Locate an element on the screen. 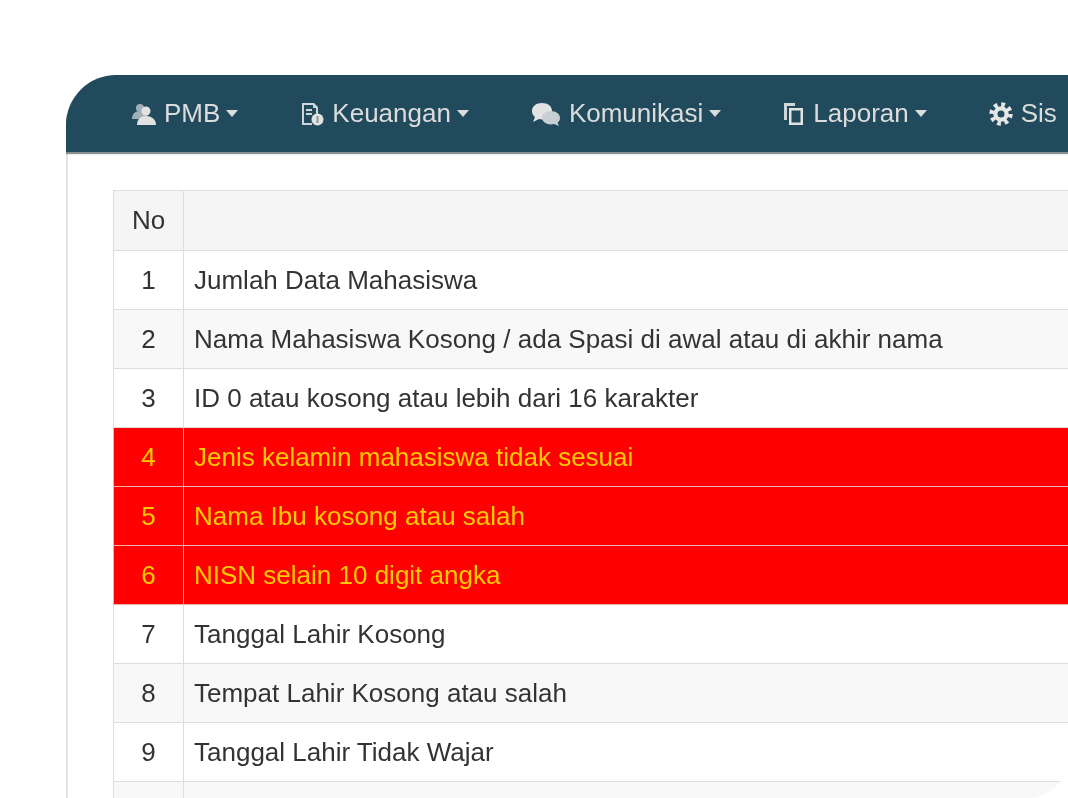  table-cell: 7 is located at coordinates (148, 634).